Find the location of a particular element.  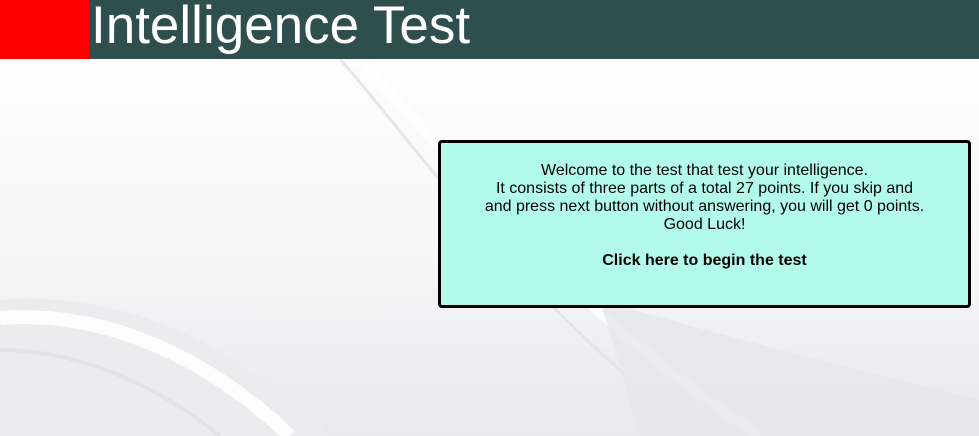

begin-test-link: Click here to begin the test is located at coordinates (704, 261).